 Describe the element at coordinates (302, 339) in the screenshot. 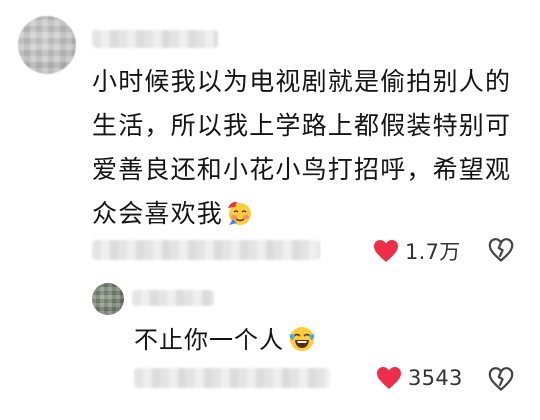

I see `laughing-crying-emoji-icon` at that location.